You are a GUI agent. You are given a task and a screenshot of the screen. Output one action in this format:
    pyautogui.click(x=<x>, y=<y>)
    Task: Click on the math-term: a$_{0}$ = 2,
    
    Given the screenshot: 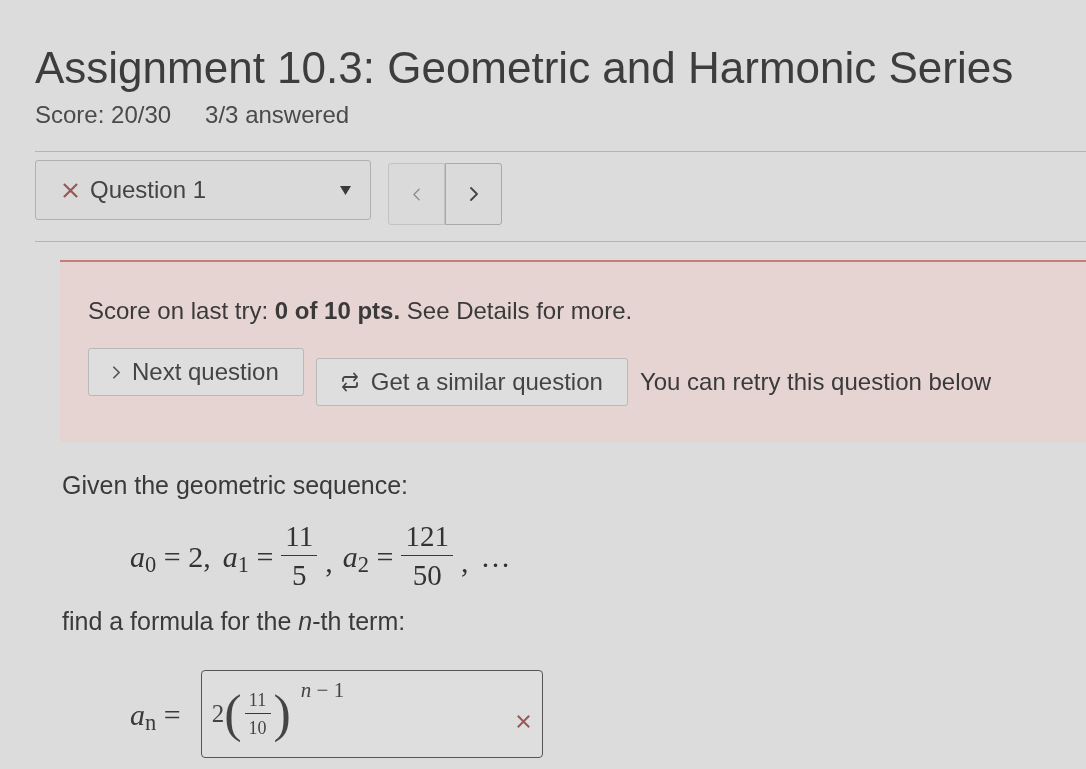 What is the action you would take?
    pyautogui.click(x=170, y=558)
    